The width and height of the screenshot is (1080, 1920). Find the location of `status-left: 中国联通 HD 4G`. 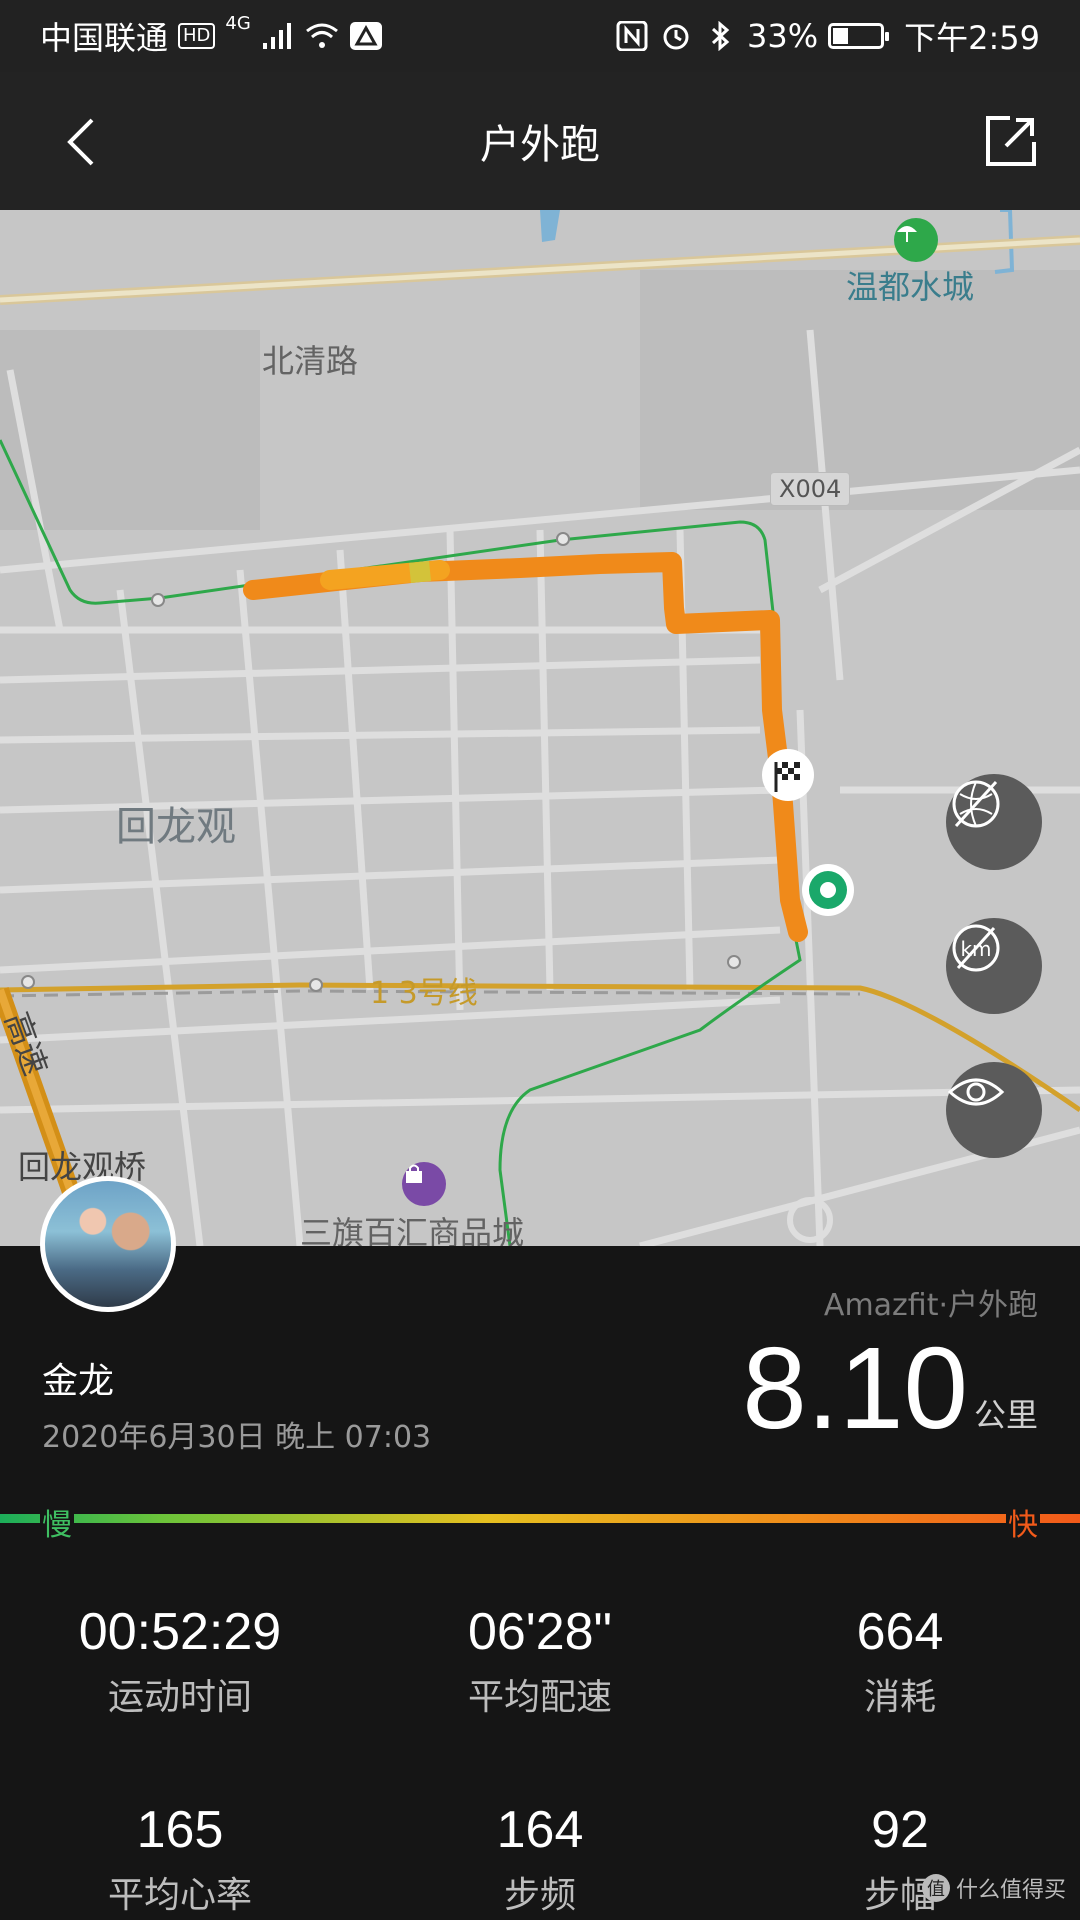

status-left: 中国联通 HD 4G is located at coordinates (211, 36).